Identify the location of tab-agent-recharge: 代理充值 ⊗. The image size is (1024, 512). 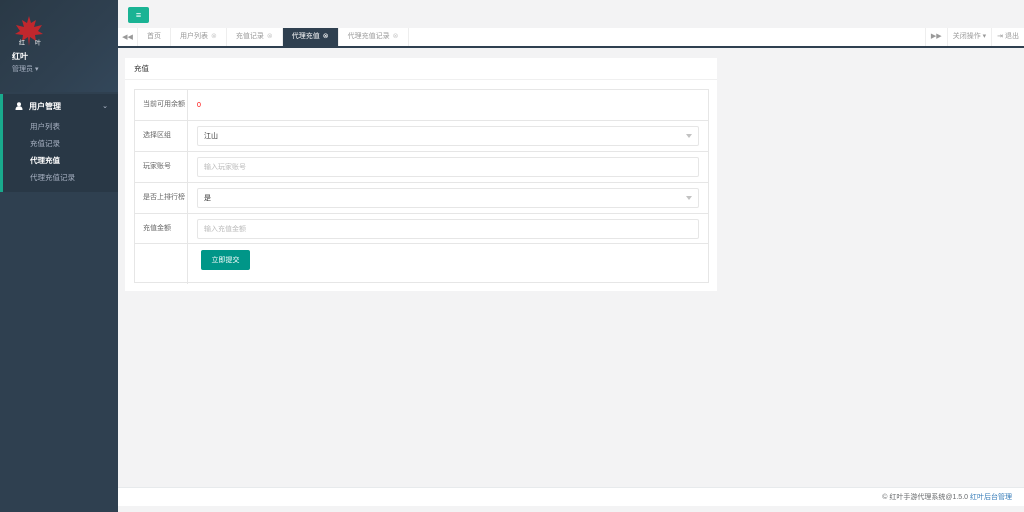
(310, 37).